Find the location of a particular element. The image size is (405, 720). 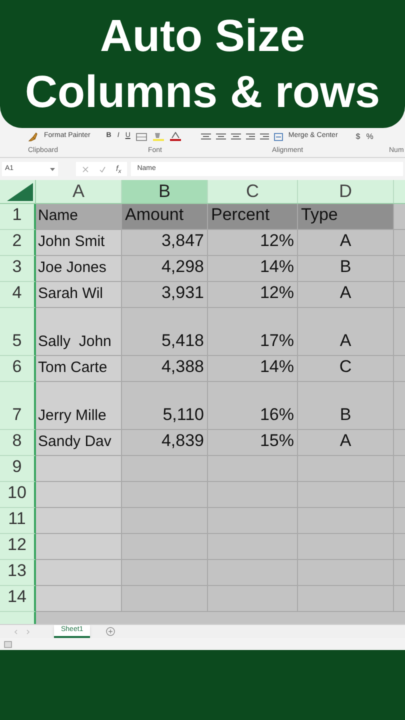

chevron-right-icon is located at coordinates (28, 631).